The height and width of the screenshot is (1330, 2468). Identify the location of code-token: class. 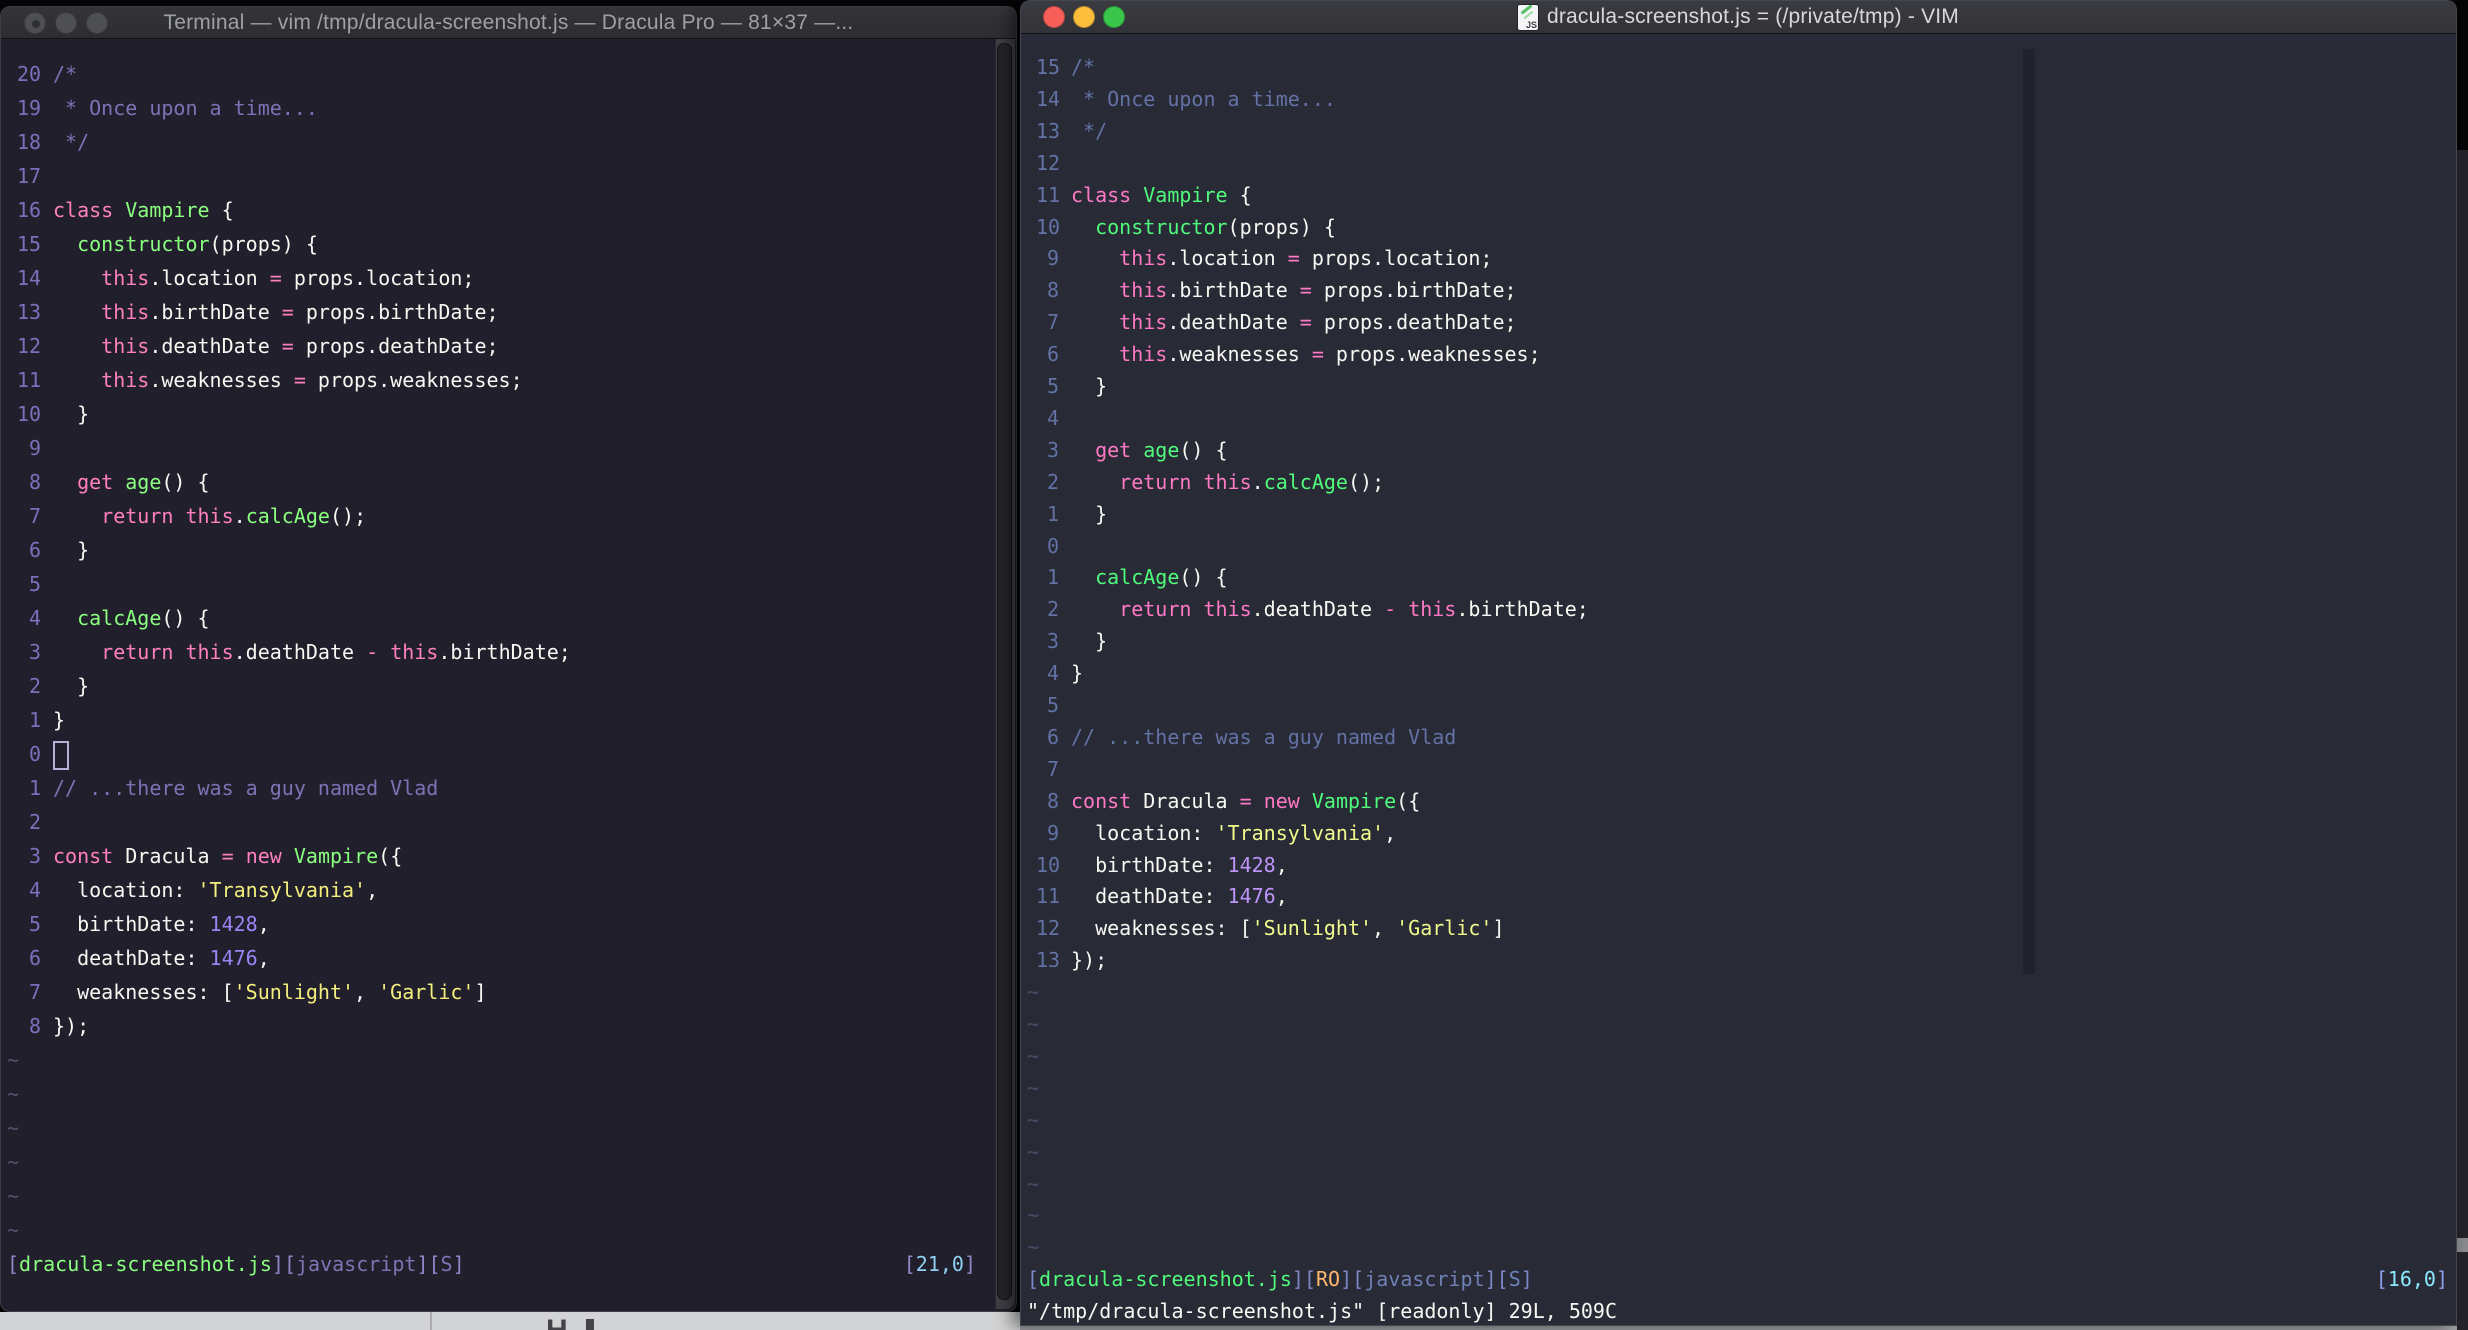
(83, 210).